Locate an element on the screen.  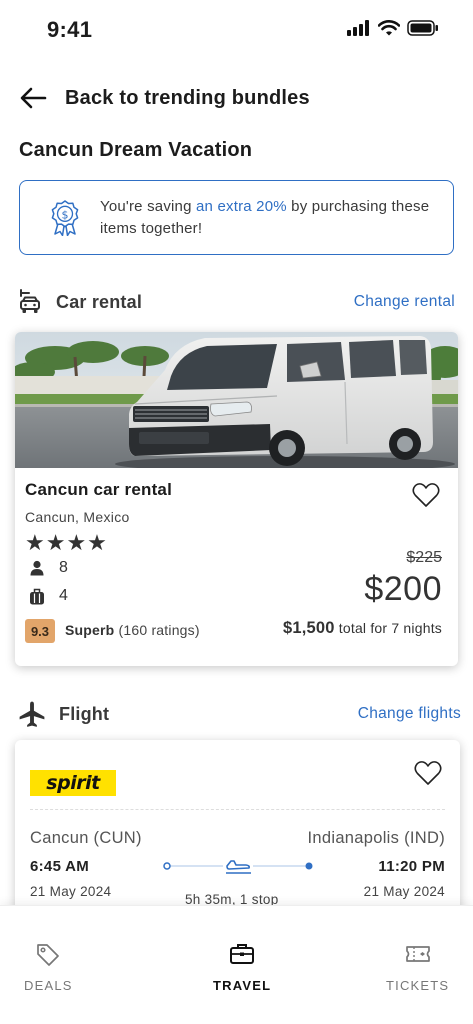
savings-prefix: You're saving is located at coordinates (148, 206).